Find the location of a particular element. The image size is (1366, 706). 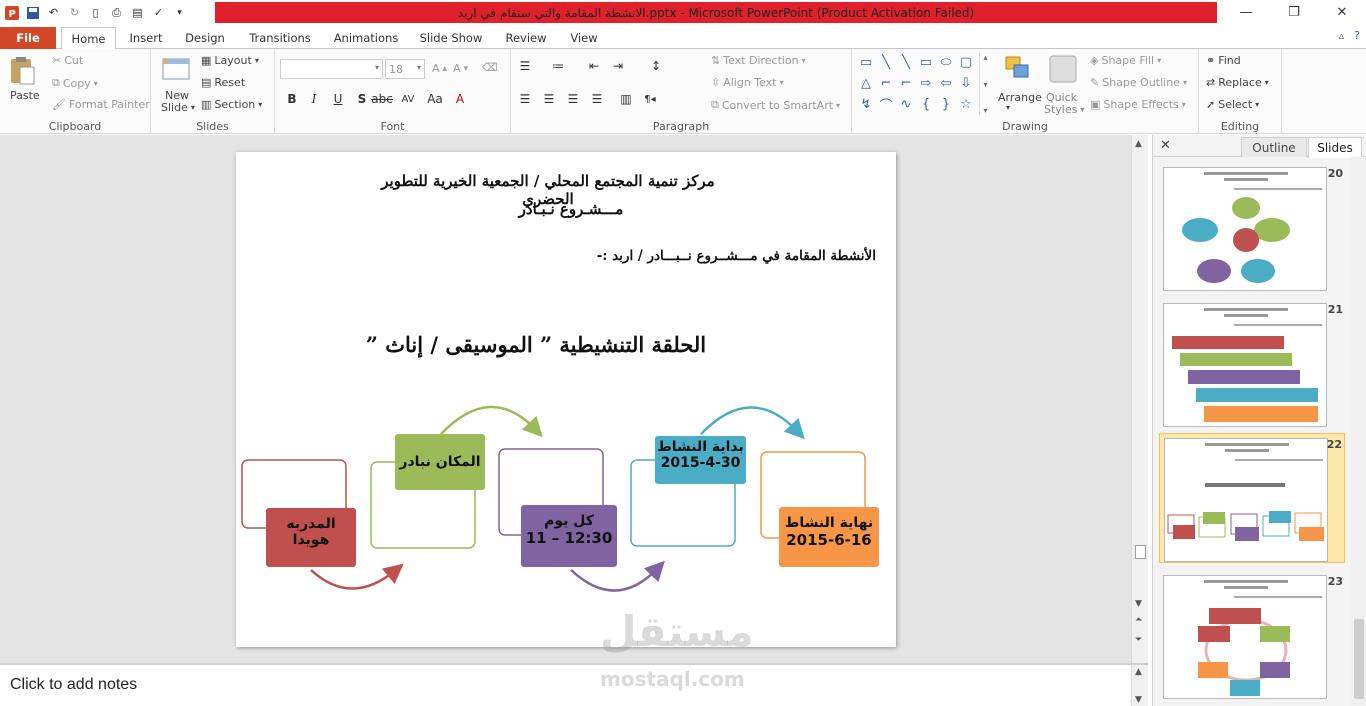

end-date-box: نهاية النشاط 2015-6-16 is located at coordinates (829, 537).